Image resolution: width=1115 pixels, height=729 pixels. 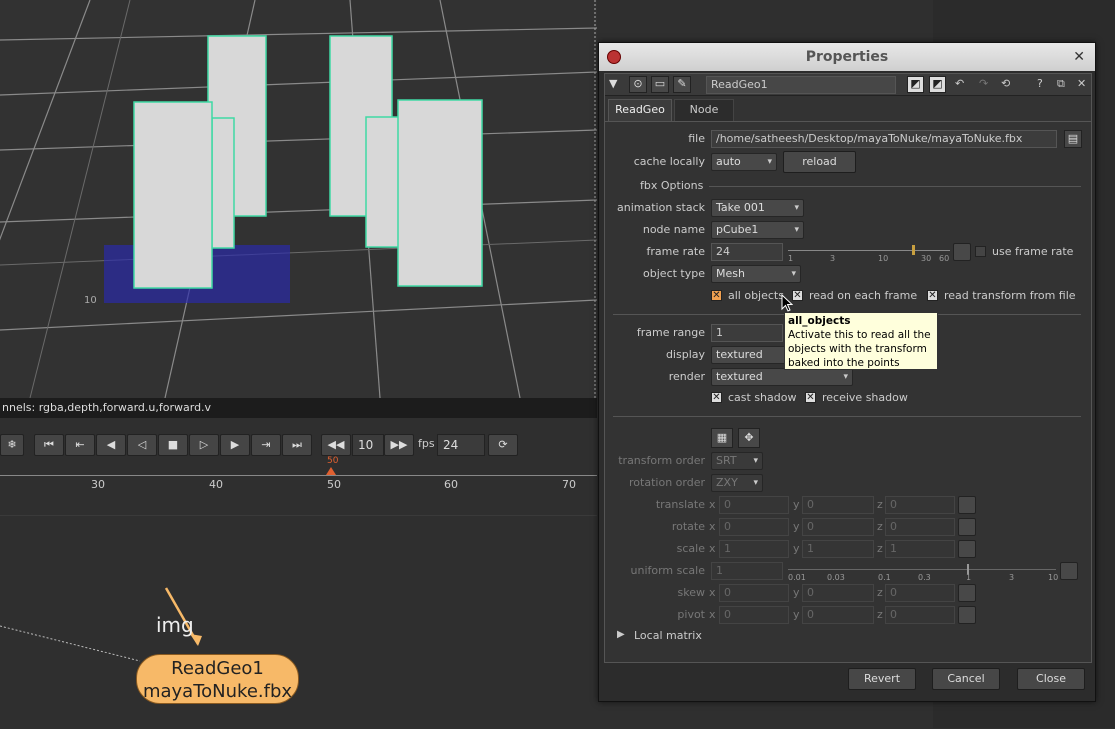 I want to click on transform-order-dropdown: SRT, so click(x=737, y=461).